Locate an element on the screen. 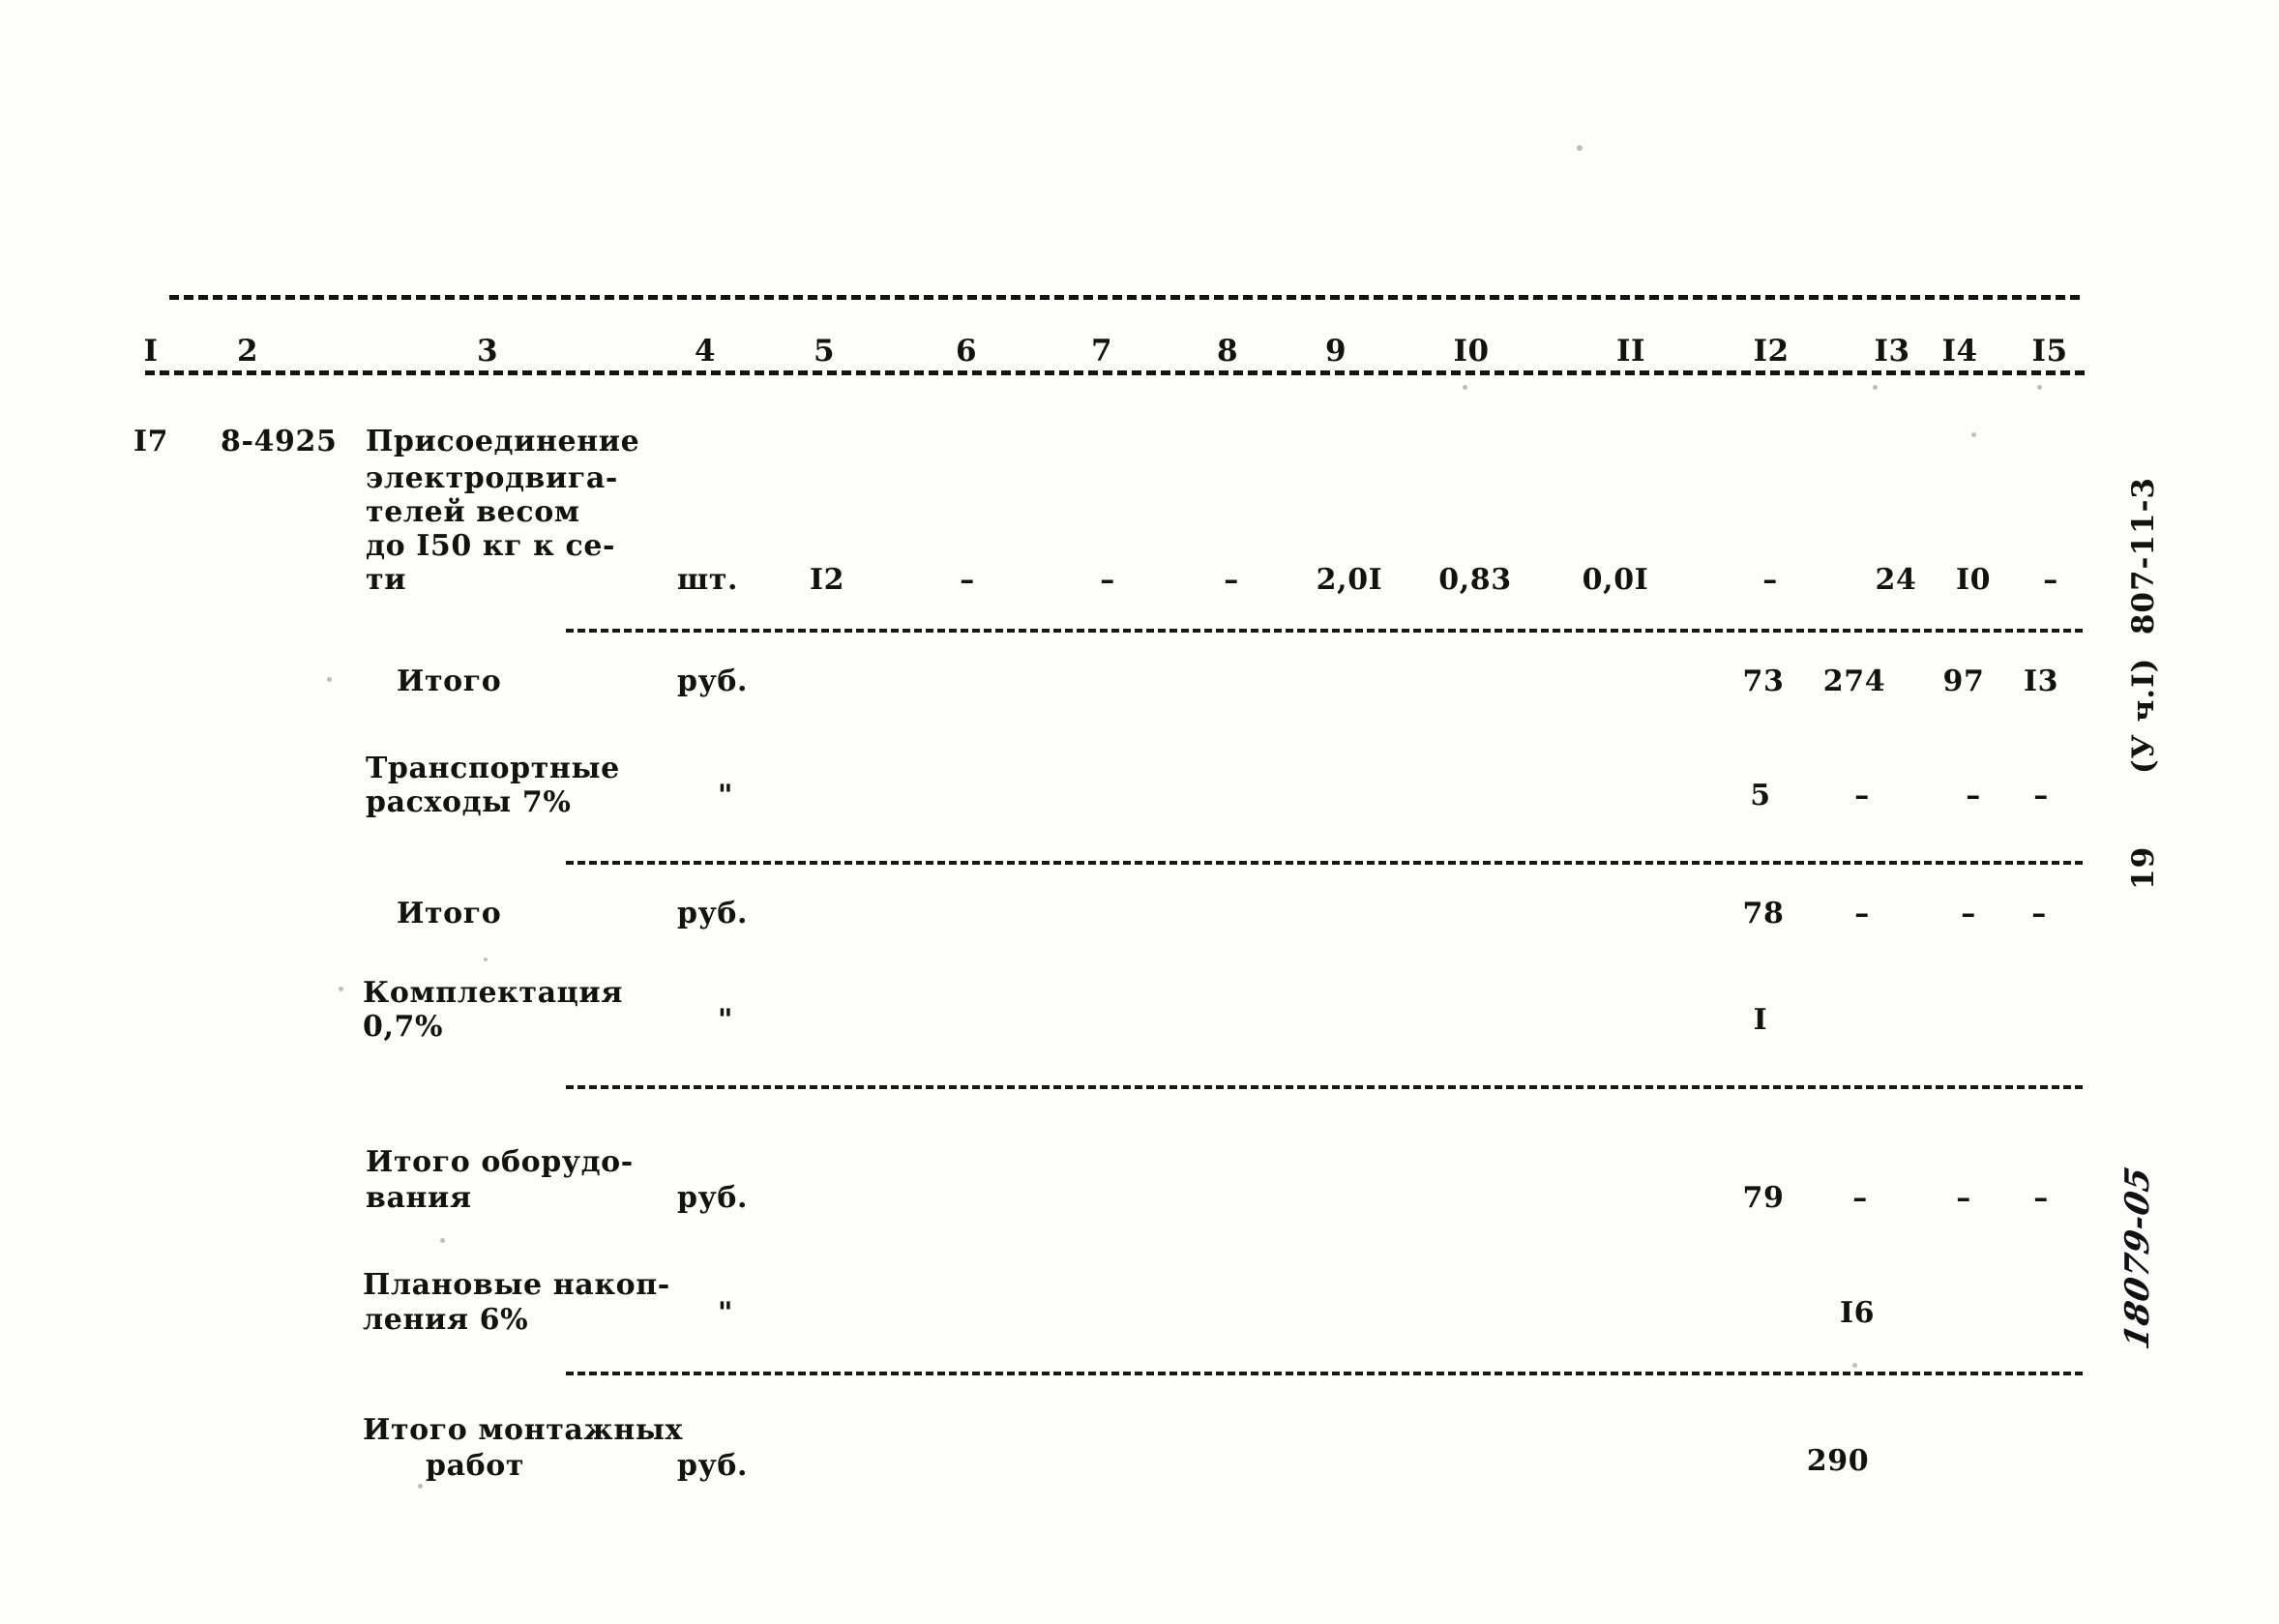 This screenshot has height=1624, width=2279. cell-c6: – is located at coordinates (968, 580).